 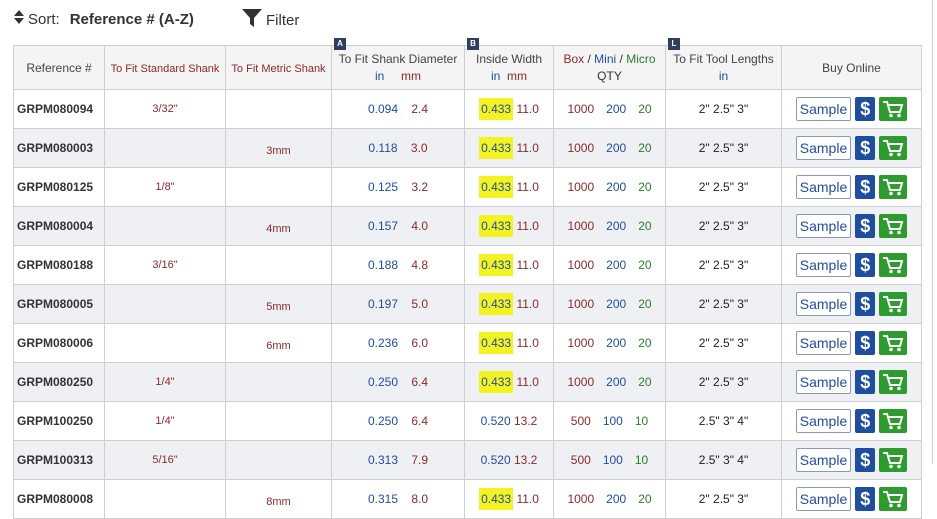 I want to click on reference-cell: GRPM100313, so click(x=59, y=460).